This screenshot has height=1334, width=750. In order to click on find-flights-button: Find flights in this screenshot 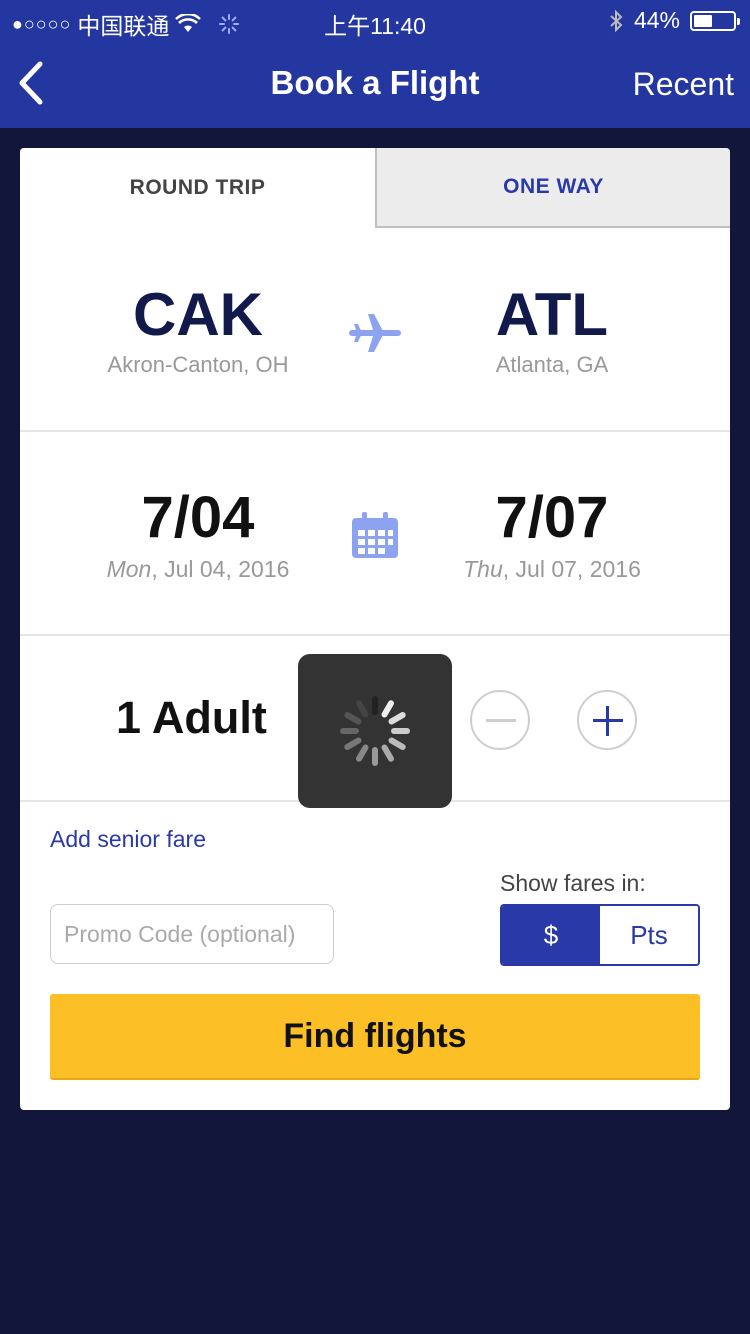, I will do `click(375, 1037)`.